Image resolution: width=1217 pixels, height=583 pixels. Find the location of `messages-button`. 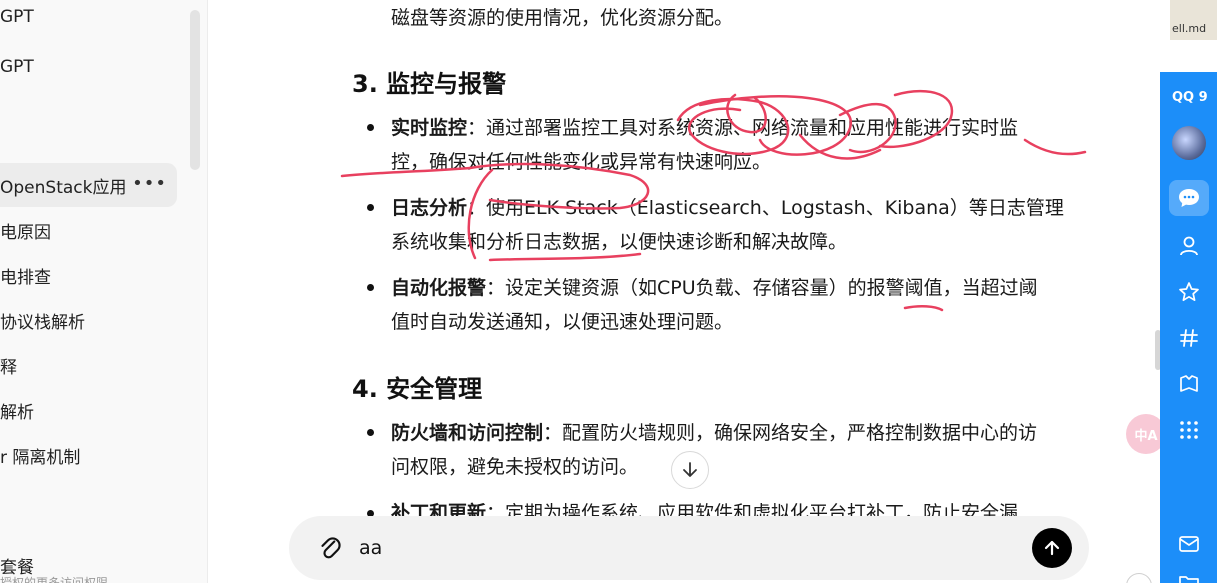

messages-button is located at coordinates (1189, 198).